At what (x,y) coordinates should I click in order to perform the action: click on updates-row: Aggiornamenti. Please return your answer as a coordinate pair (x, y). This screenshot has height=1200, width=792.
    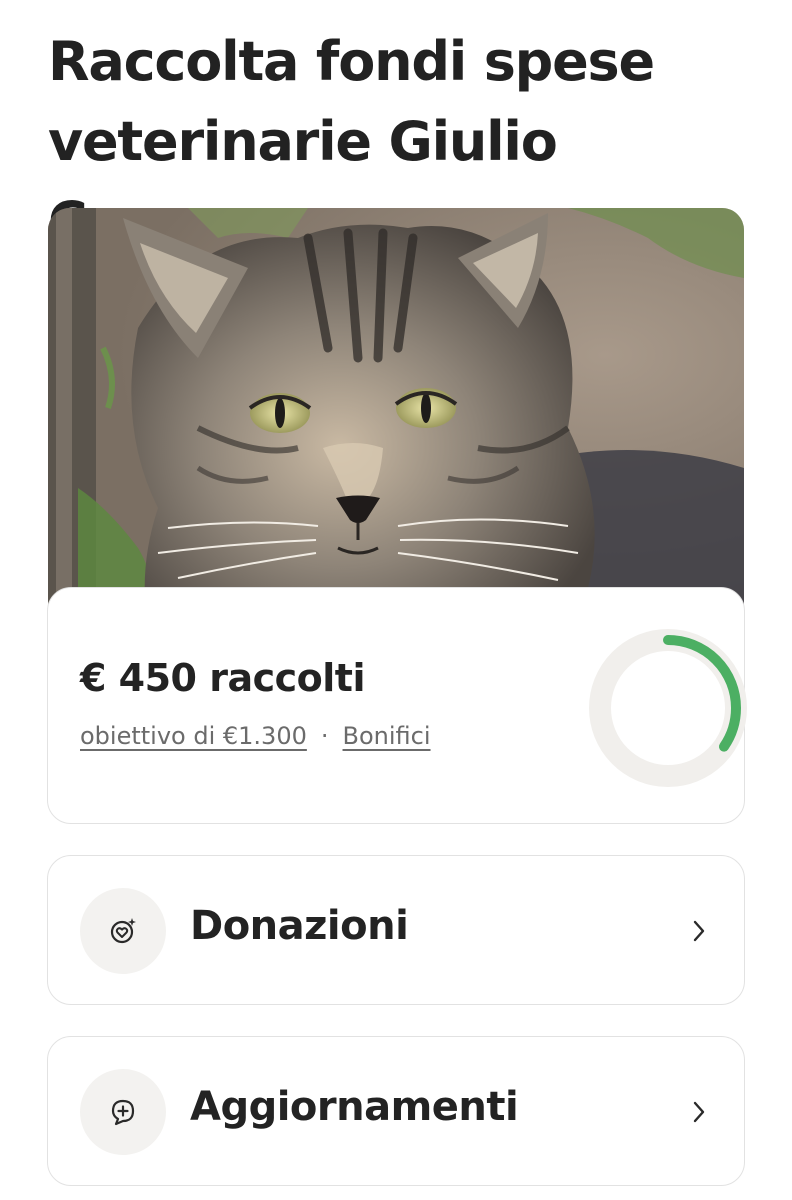
    Looking at the image, I should click on (396, 1111).